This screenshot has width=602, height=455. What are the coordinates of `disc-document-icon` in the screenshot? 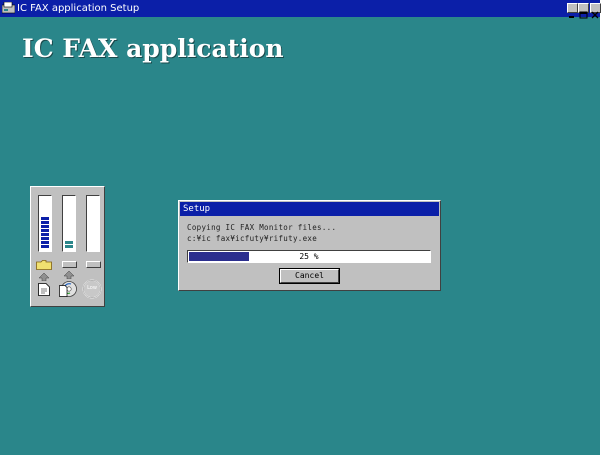 It's located at (68, 289).